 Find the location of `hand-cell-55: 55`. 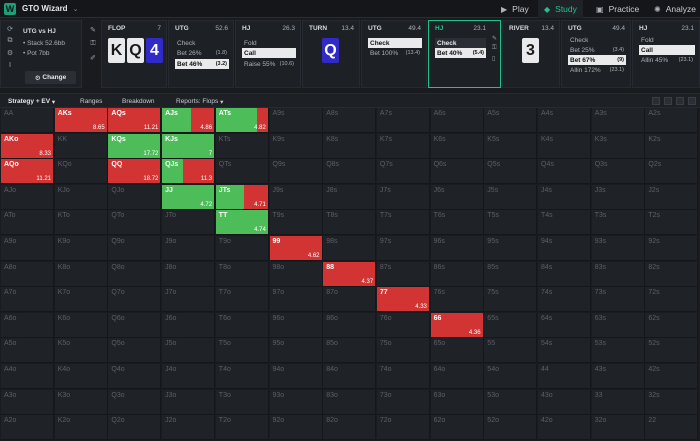

hand-cell-55: 55 is located at coordinates (511, 351).